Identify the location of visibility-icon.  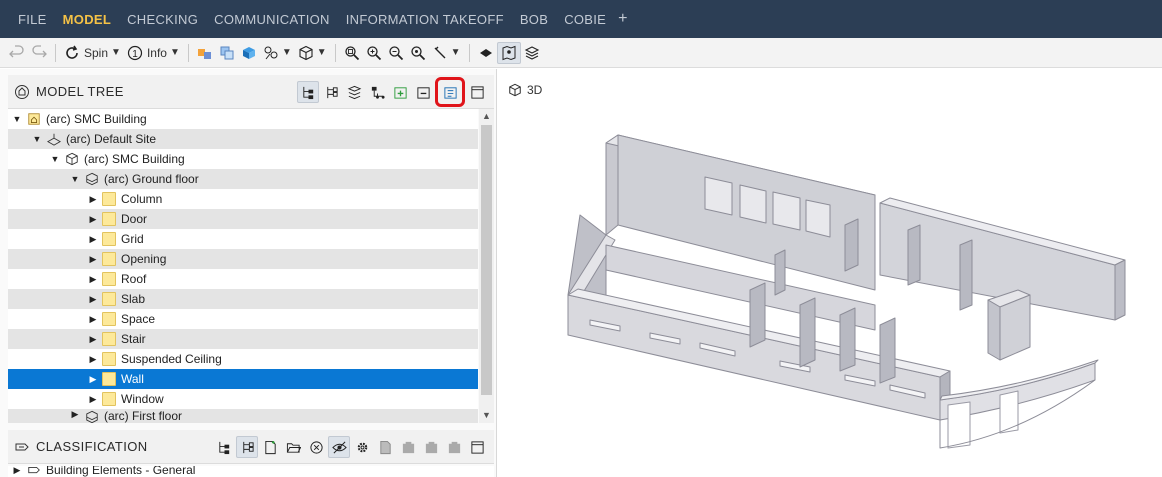
(339, 447).